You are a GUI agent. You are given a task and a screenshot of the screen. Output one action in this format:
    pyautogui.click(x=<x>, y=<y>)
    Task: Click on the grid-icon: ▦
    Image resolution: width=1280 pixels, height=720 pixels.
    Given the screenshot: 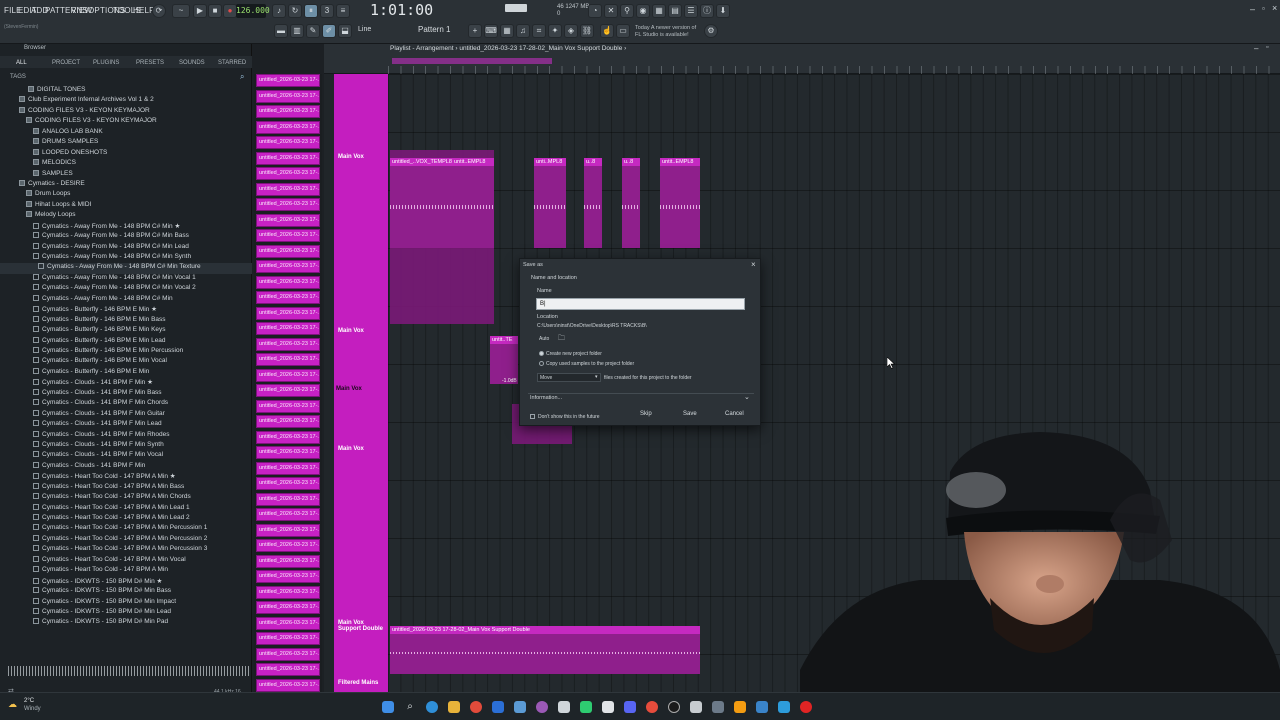 What is the action you would take?
    pyautogui.click(x=507, y=31)
    